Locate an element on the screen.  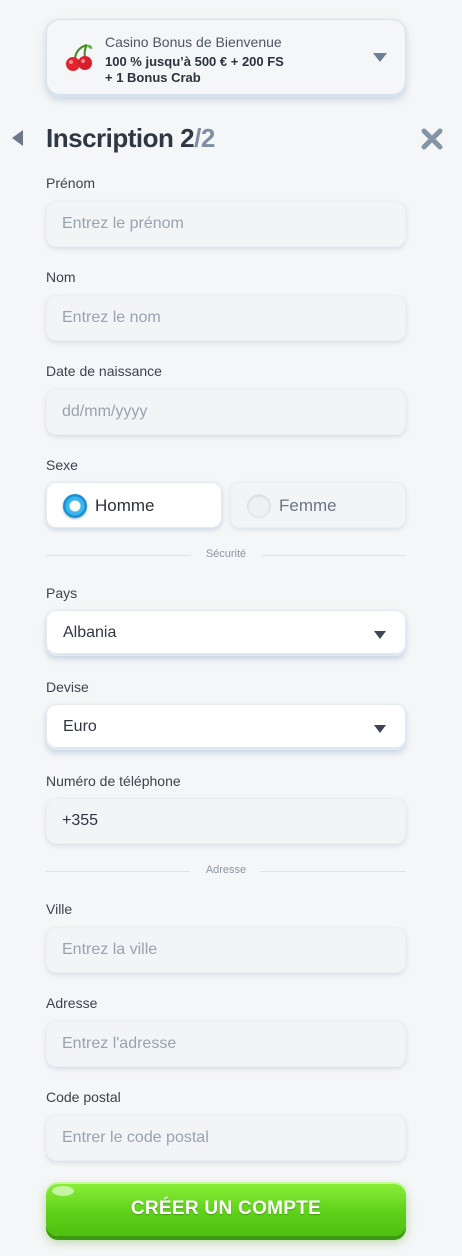
cherry-icon is located at coordinates (79, 57).